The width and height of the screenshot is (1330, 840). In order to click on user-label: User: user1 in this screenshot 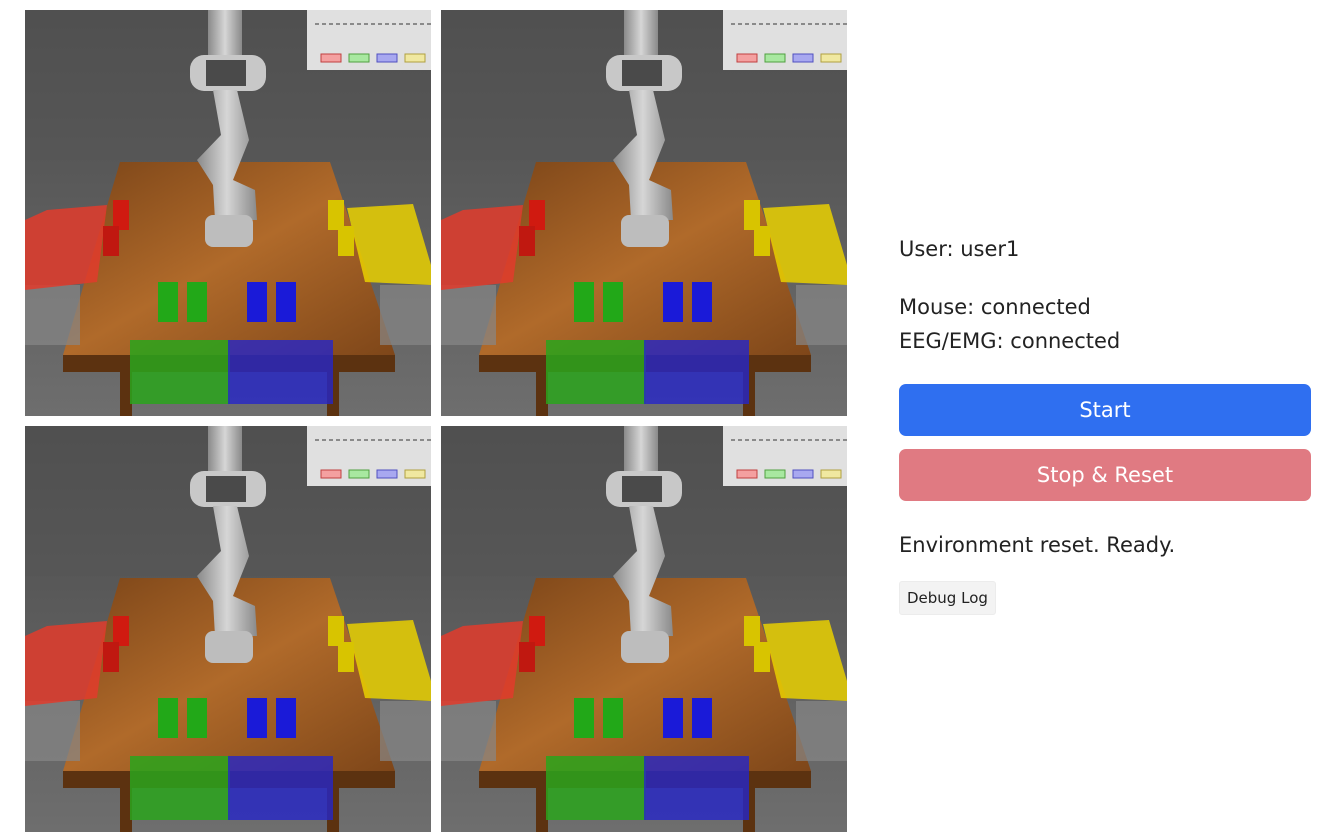, I will do `click(959, 249)`.